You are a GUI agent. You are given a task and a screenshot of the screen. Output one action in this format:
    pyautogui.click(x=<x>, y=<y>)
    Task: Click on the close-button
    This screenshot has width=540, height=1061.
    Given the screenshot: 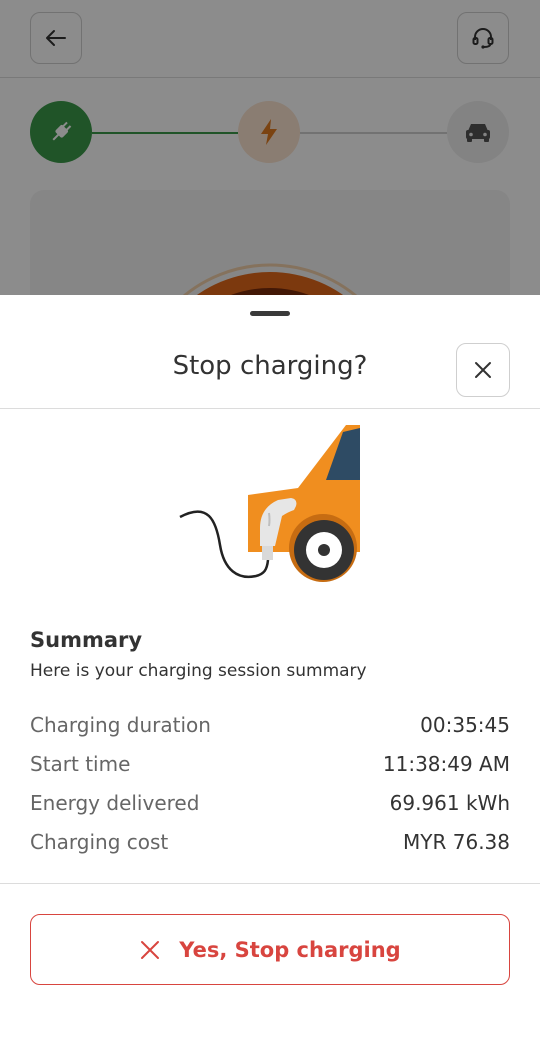 What is the action you would take?
    pyautogui.click(x=483, y=370)
    